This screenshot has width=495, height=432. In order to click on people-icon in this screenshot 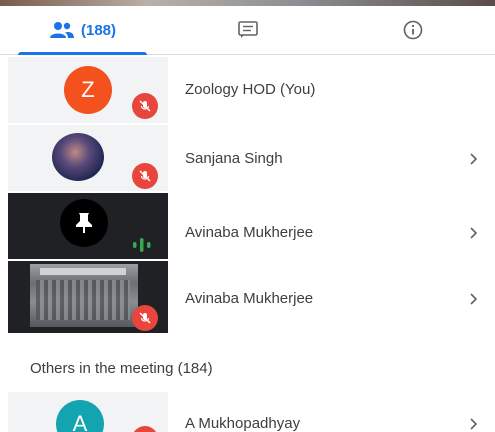, I will do `click(61, 30)`.